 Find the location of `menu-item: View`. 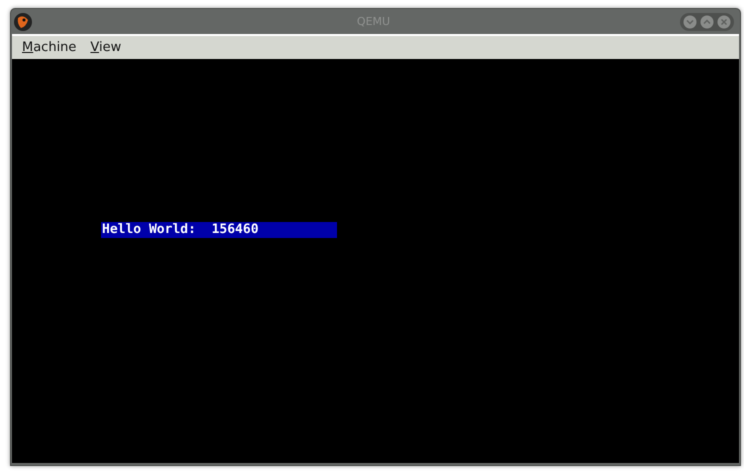

menu-item: View is located at coordinates (106, 47).